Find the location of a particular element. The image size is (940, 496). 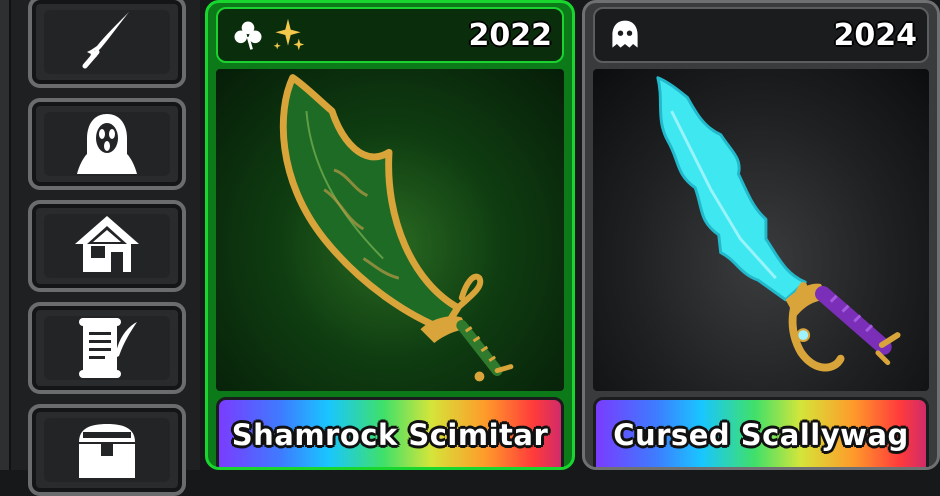

card-header: 2022 is located at coordinates (390, 35).